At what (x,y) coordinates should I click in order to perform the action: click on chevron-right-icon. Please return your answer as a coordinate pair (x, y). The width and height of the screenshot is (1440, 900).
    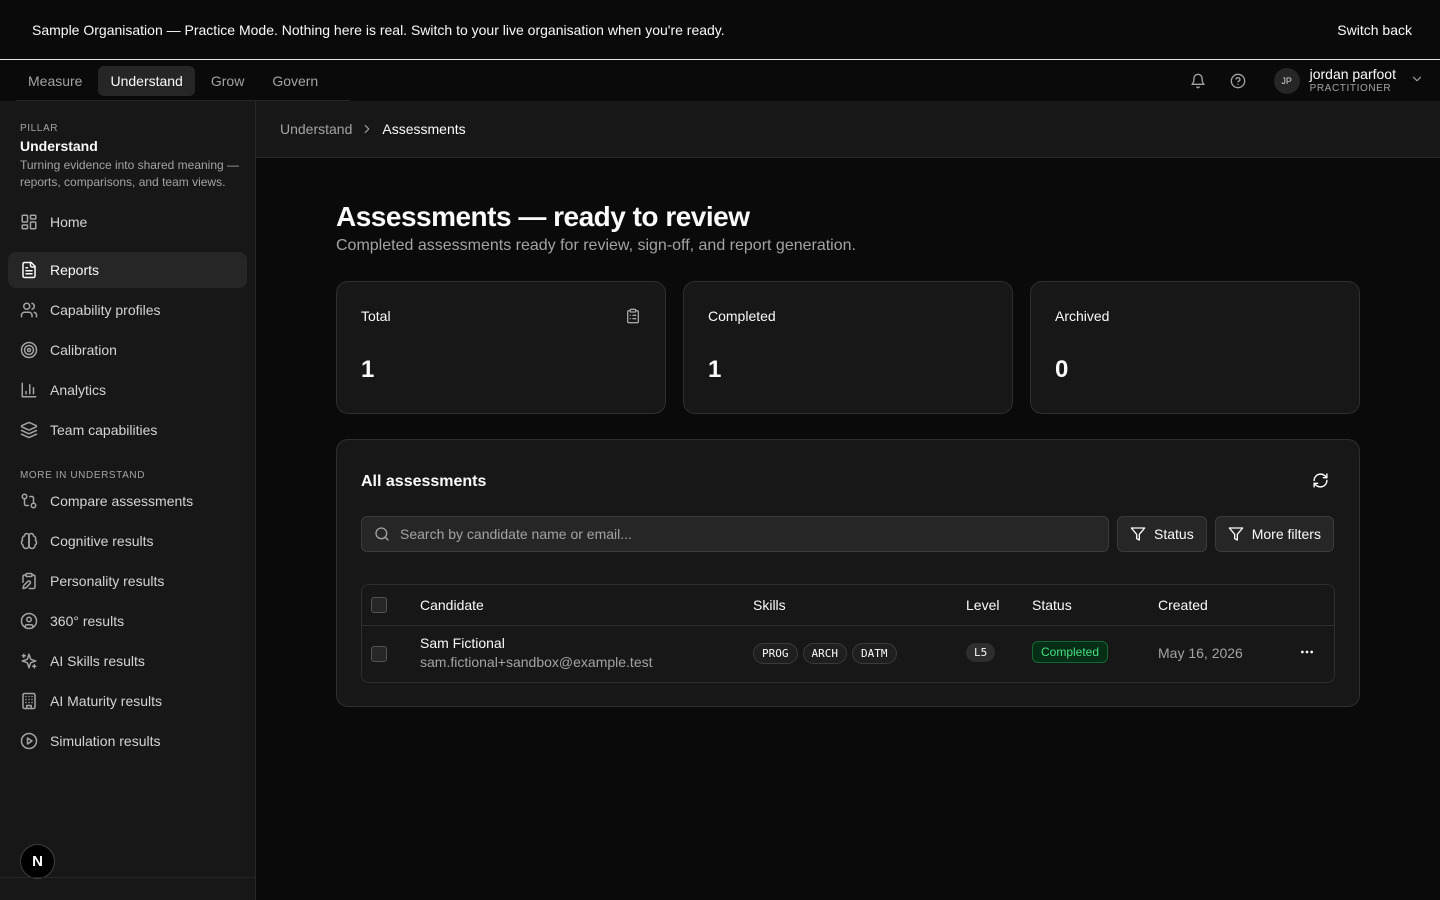
    Looking at the image, I should click on (367, 129).